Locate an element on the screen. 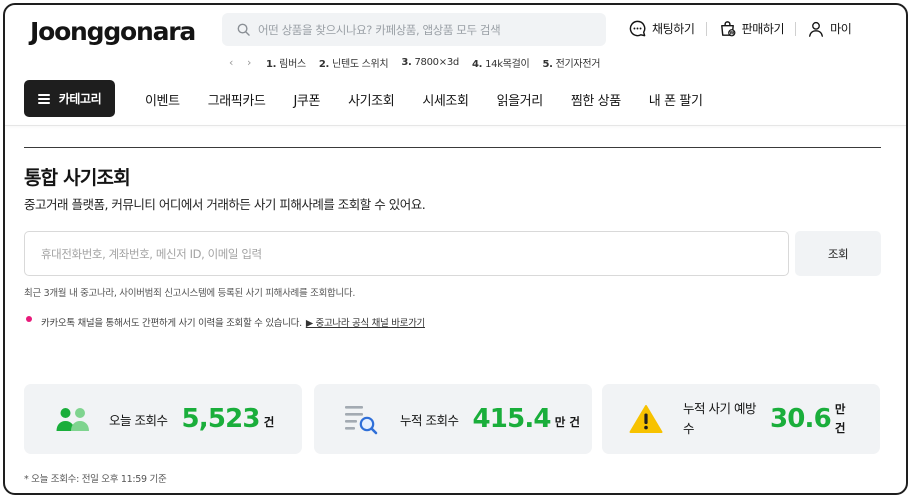 The height and width of the screenshot is (500, 912). users-icon is located at coordinates (72, 419).